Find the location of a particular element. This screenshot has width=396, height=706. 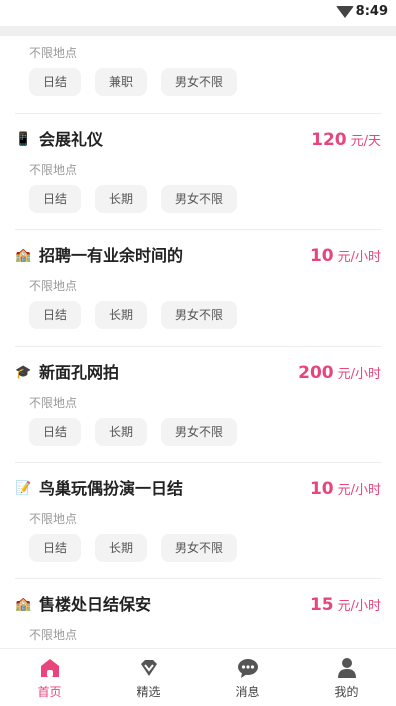

job-pay: 200 元/小时 is located at coordinates (339, 374).